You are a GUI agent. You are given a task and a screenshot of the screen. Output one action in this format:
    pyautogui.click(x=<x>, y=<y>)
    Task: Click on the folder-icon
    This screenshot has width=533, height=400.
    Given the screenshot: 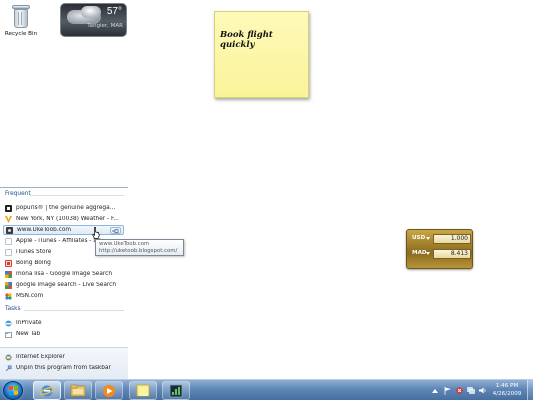 What is the action you would take?
    pyautogui.click(x=78, y=390)
    